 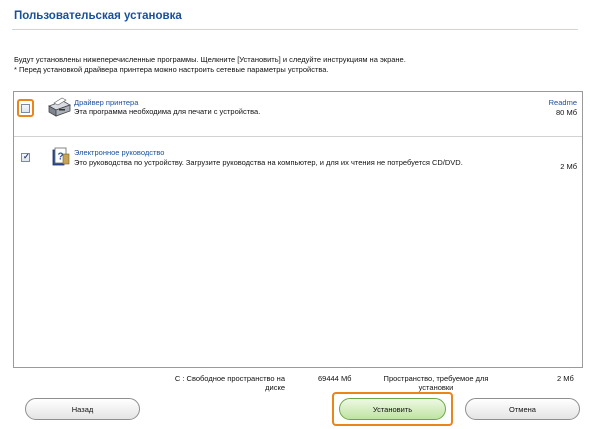 What do you see at coordinates (392, 409) in the screenshot?
I see `install-button: Установить` at bounding box center [392, 409].